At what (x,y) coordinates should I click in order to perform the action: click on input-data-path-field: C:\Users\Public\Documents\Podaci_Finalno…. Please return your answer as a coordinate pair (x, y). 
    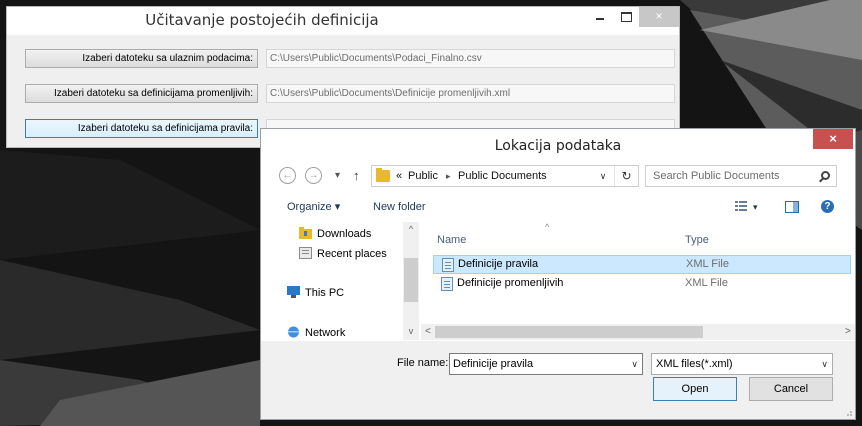
    Looking at the image, I should click on (470, 58).